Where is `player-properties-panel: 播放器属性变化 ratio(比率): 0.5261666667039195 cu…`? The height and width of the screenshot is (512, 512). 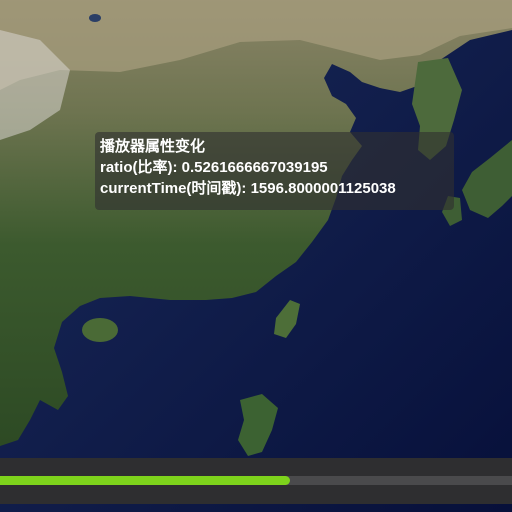 player-properties-panel: 播放器属性变化 ratio(比率): 0.5261666667039195 cu… is located at coordinates (274, 171).